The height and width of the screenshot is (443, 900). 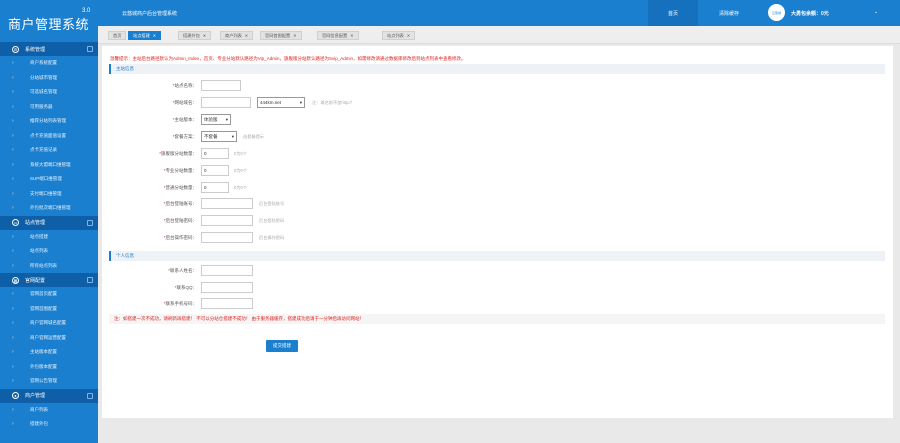 I want to click on sidebar-item: › 官网公告管理, so click(x=49, y=381).